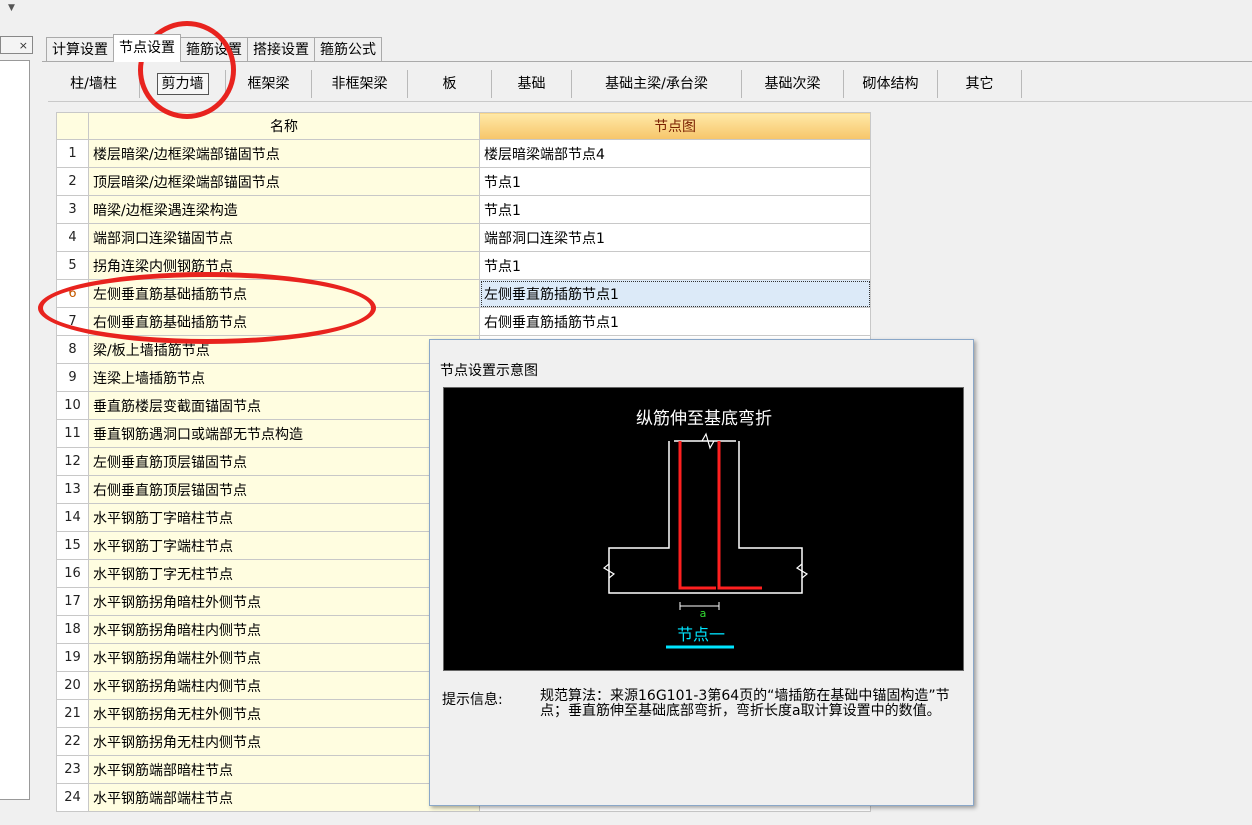  What do you see at coordinates (284, 797) in the screenshot?
I see `row-name-cell: 水平钢筋端部端柱节点` at bounding box center [284, 797].